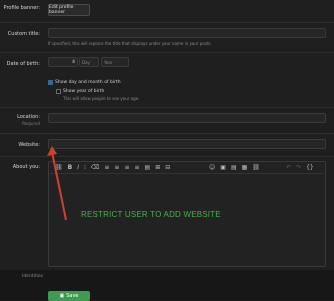  Describe the element at coordinates (187, 118) in the screenshot. I see `location-input` at that location.